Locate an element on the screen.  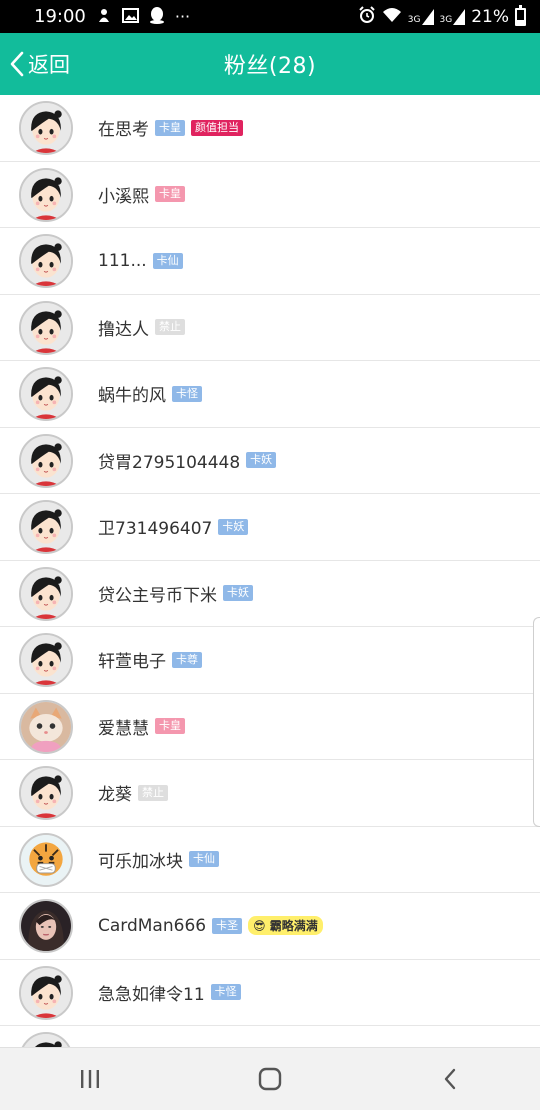
fan-info: 蜗牛的风 卡怪 is located at coordinates (150, 393).